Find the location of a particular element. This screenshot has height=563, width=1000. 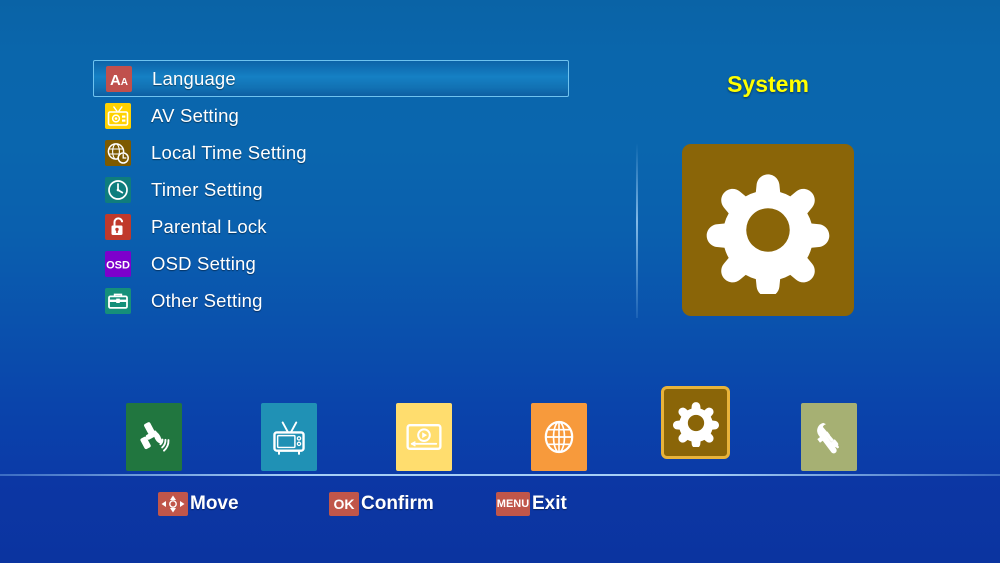

hint-label: Confirm is located at coordinates (397, 503).